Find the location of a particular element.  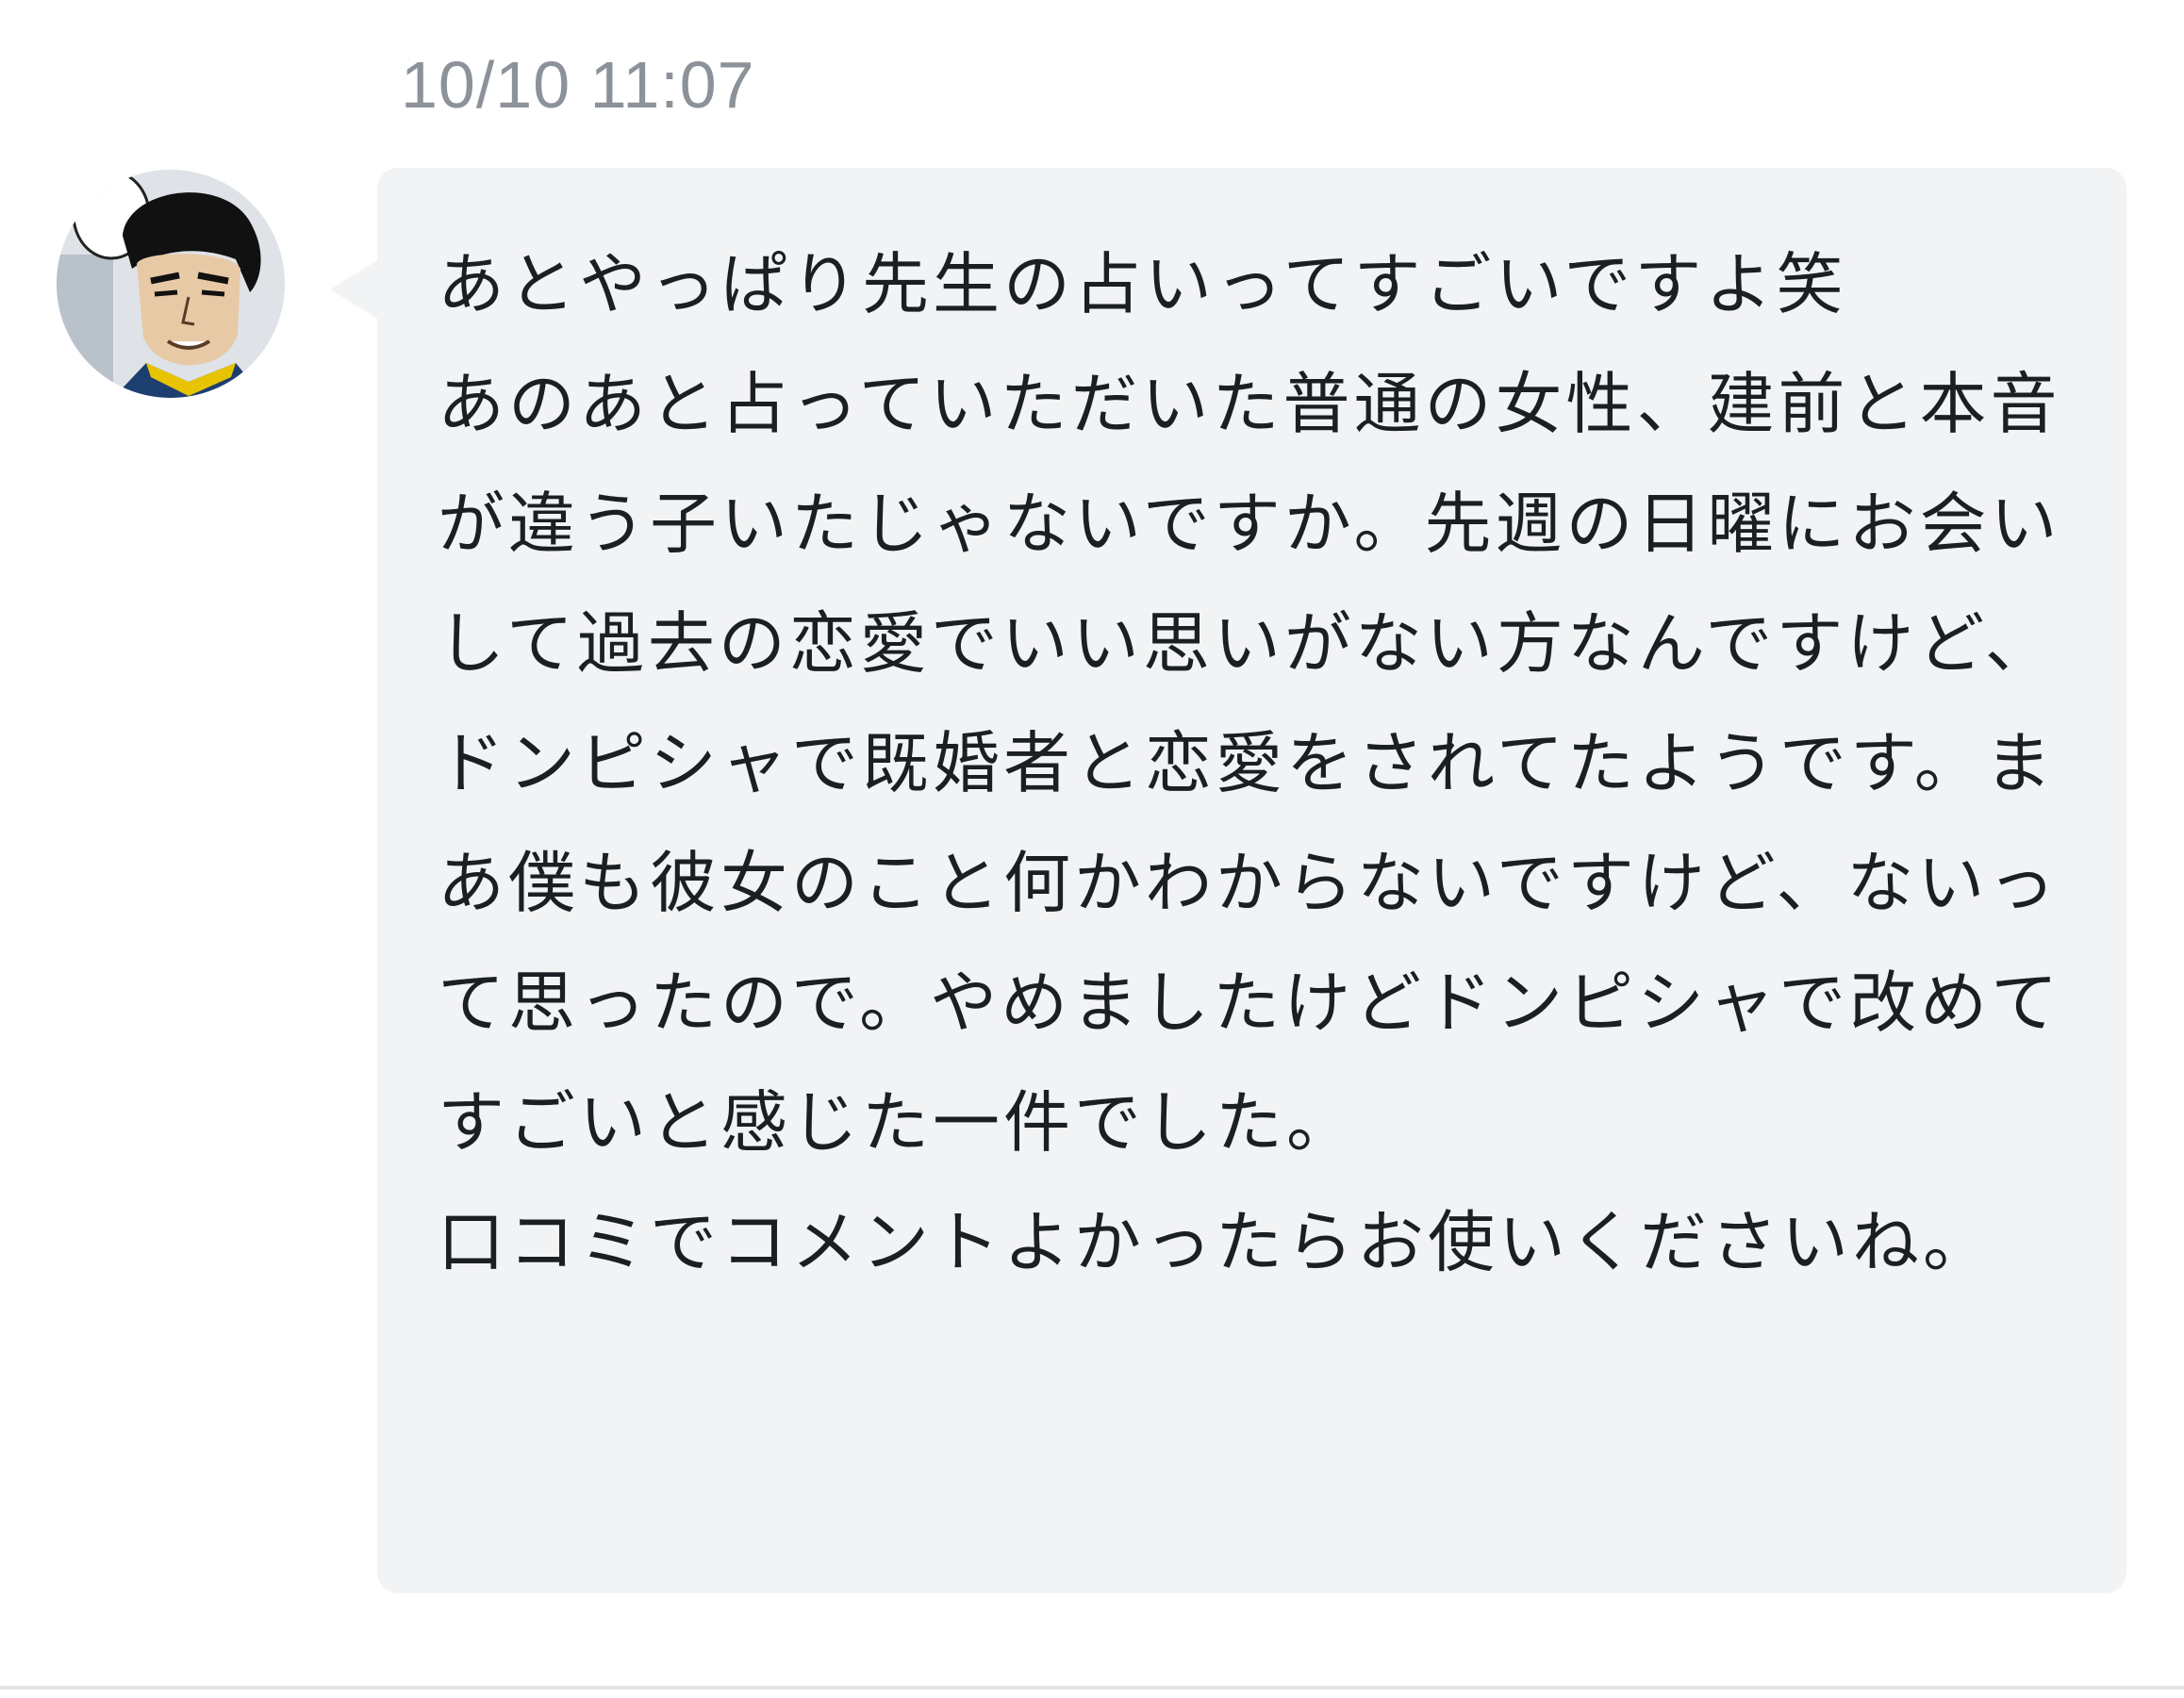

sender-avatar is located at coordinates (171, 284).